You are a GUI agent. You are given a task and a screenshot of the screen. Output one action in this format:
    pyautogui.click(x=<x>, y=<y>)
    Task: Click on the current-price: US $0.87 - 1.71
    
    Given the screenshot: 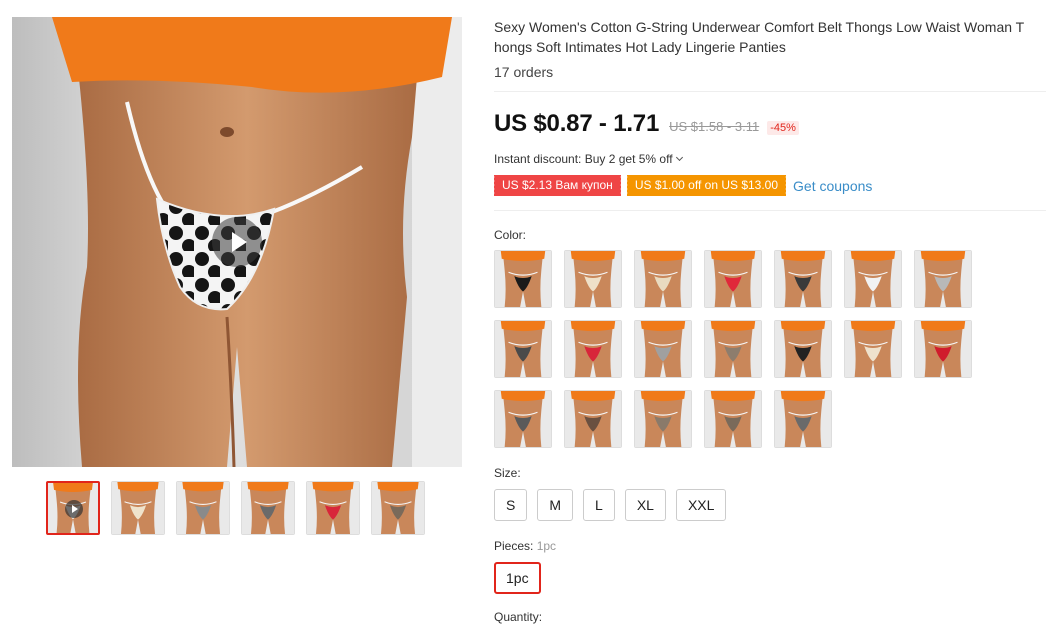 What is the action you would take?
    pyautogui.click(x=577, y=123)
    